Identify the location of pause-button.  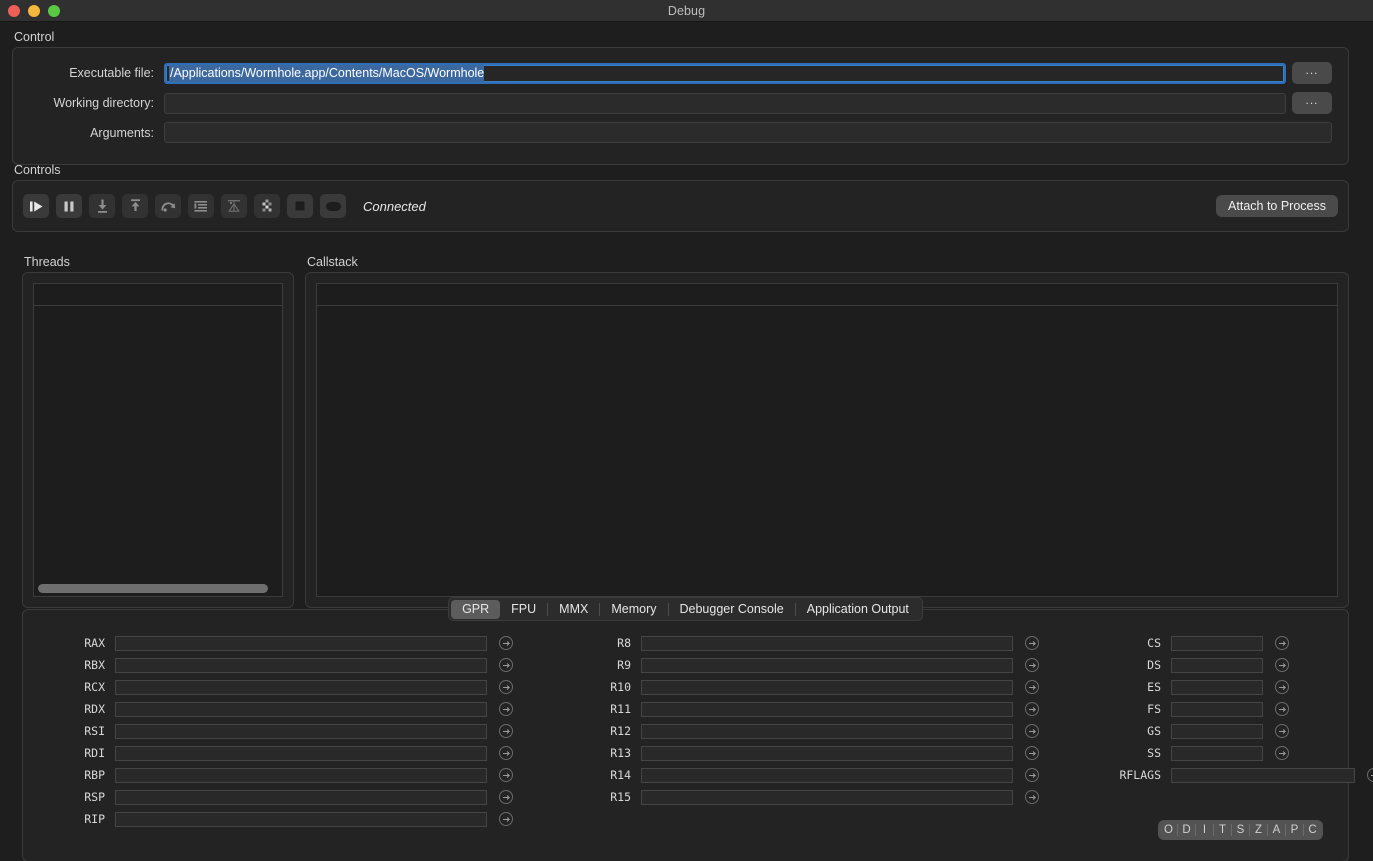
(69, 206).